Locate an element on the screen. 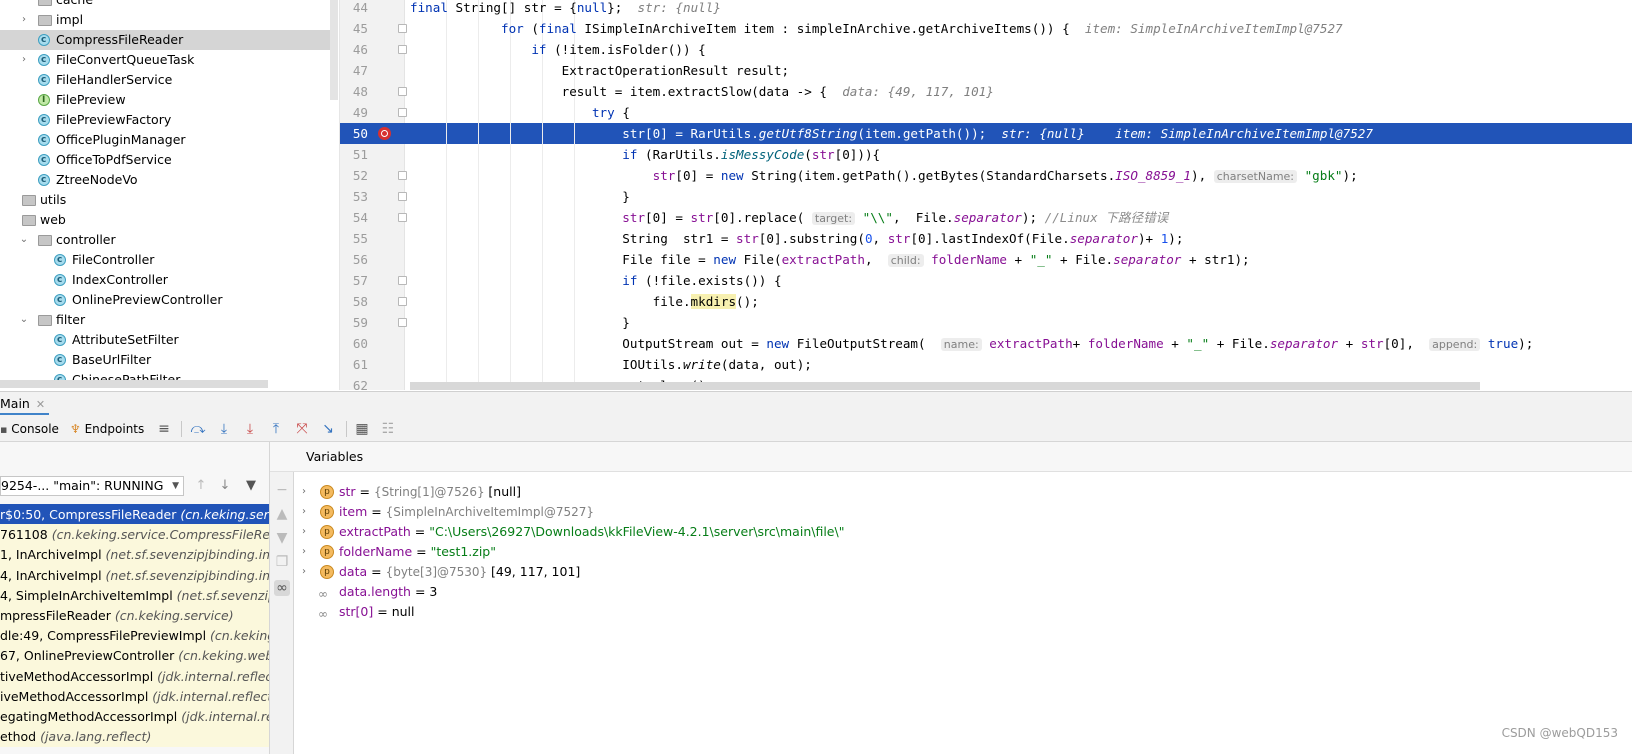 The image size is (1632, 754). tree-item: web is located at coordinates (166, 220).